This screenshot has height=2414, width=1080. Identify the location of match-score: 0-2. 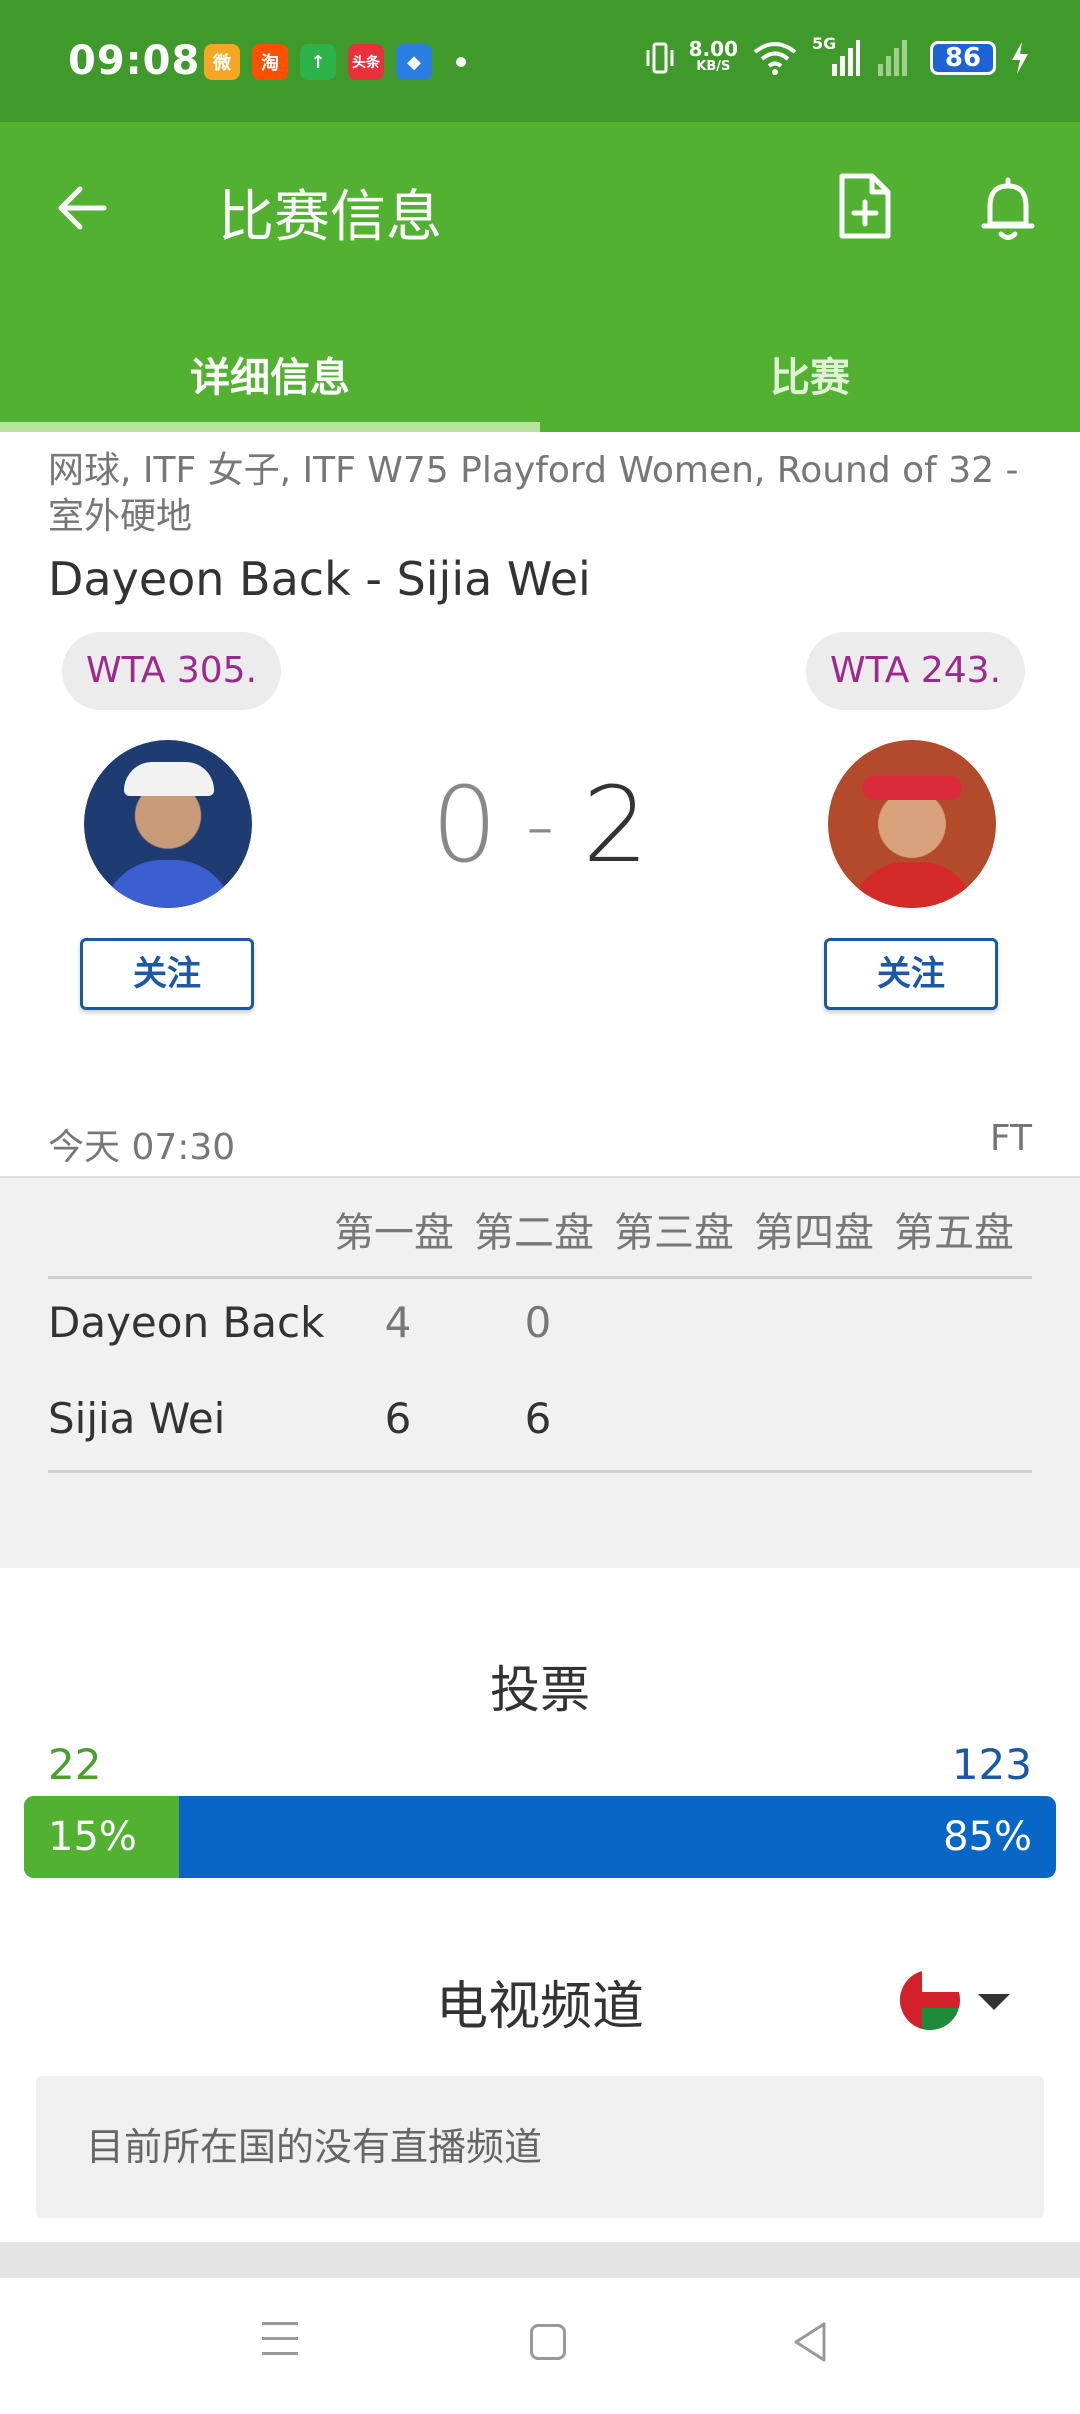
(540, 825).